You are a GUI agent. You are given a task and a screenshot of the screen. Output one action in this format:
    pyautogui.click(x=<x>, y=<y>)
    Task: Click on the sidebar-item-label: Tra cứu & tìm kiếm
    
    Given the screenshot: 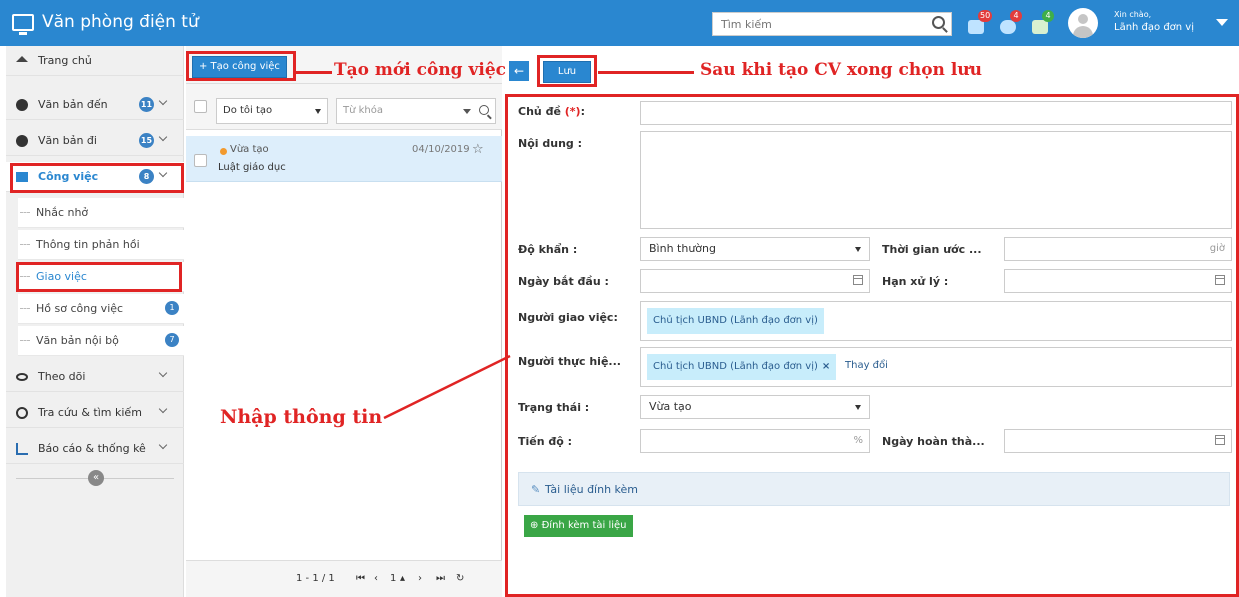 What is the action you would take?
    pyautogui.click(x=90, y=412)
    